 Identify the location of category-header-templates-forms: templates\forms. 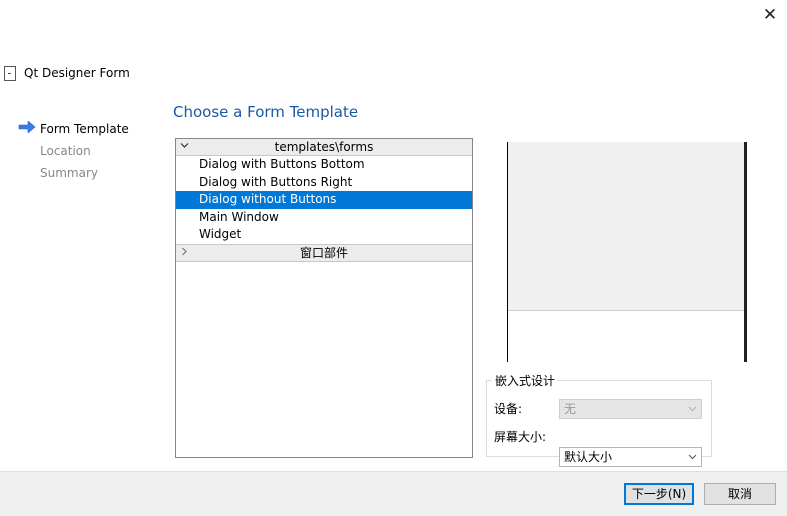
(324, 147).